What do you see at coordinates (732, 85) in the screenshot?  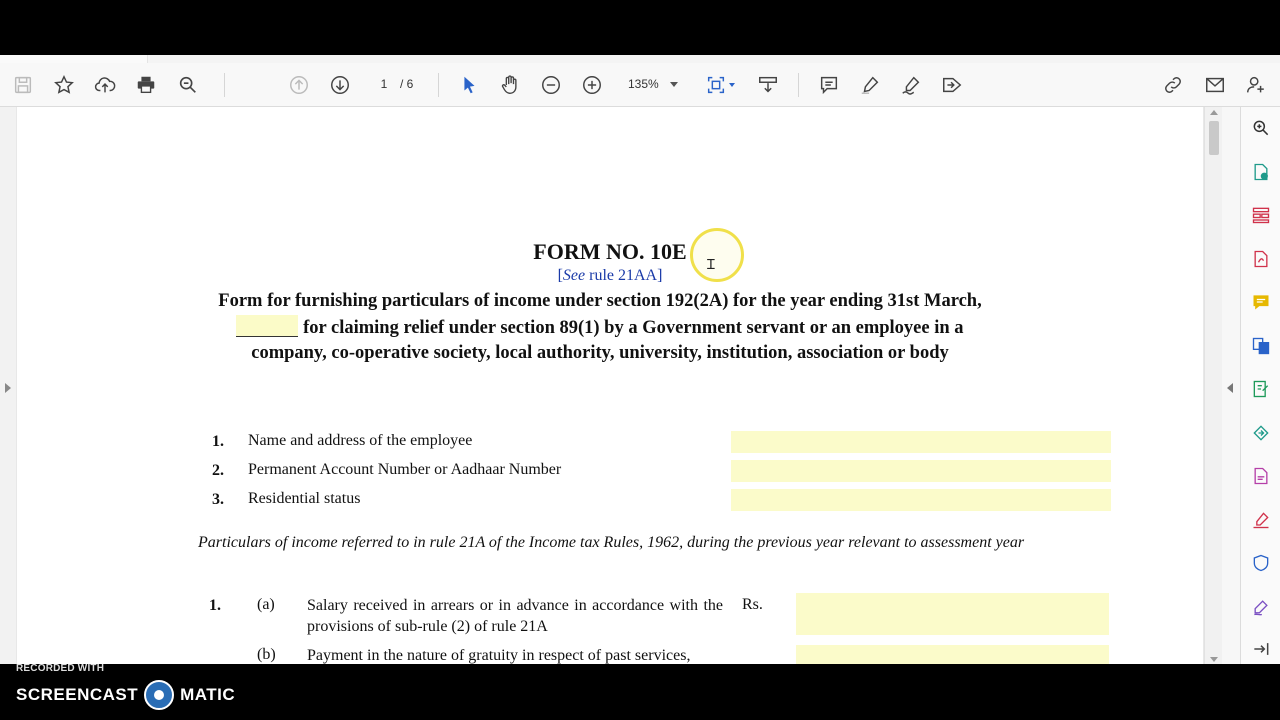 I see `fit-page-caret-icon` at bounding box center [732, 85].